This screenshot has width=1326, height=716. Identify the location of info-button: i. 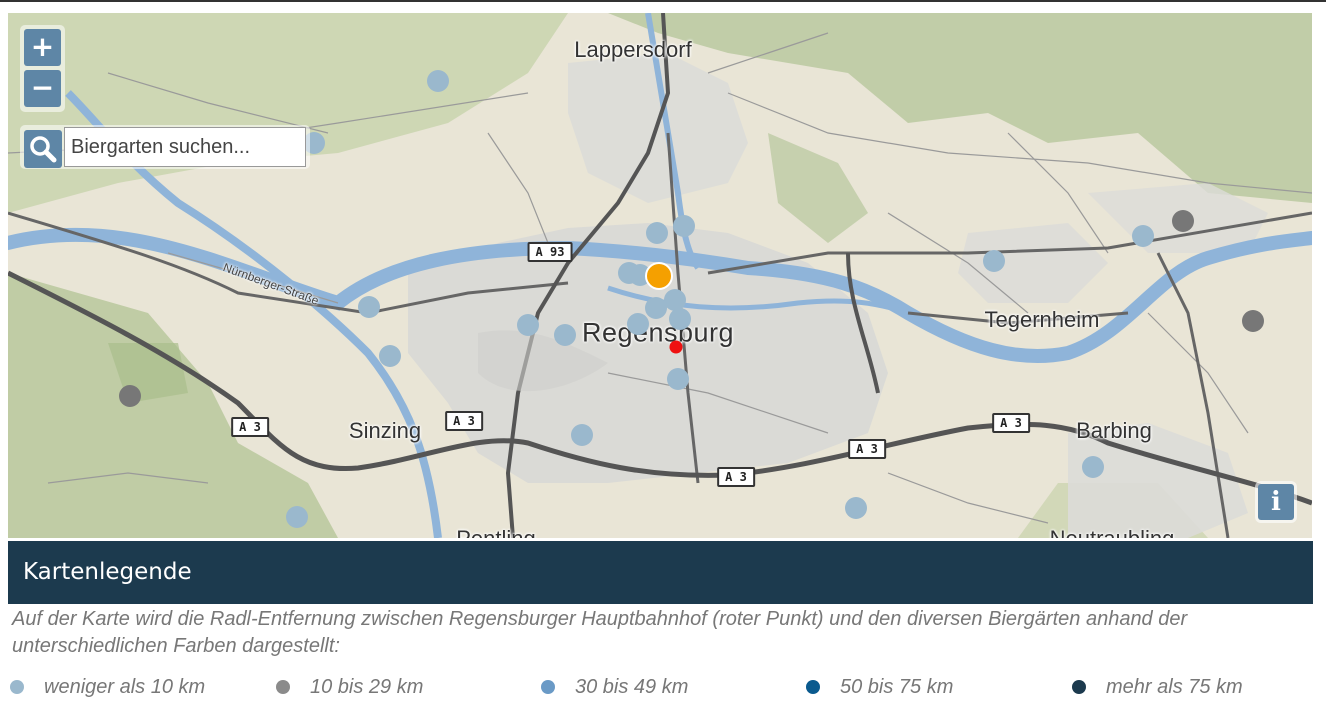
(1276, 502).